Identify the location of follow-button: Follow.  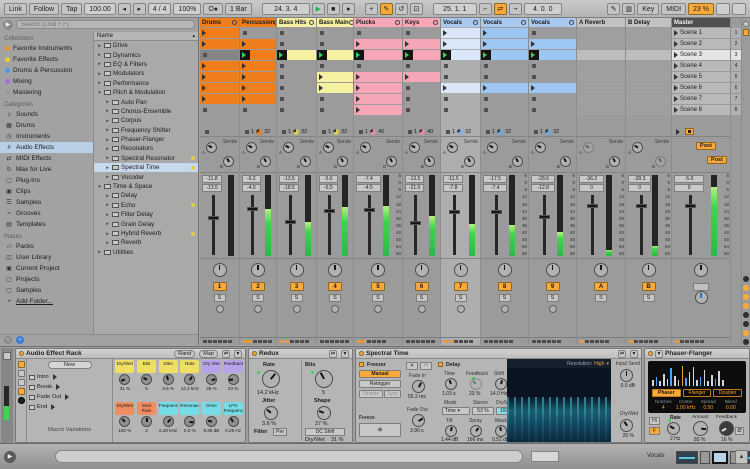
(44, 8).